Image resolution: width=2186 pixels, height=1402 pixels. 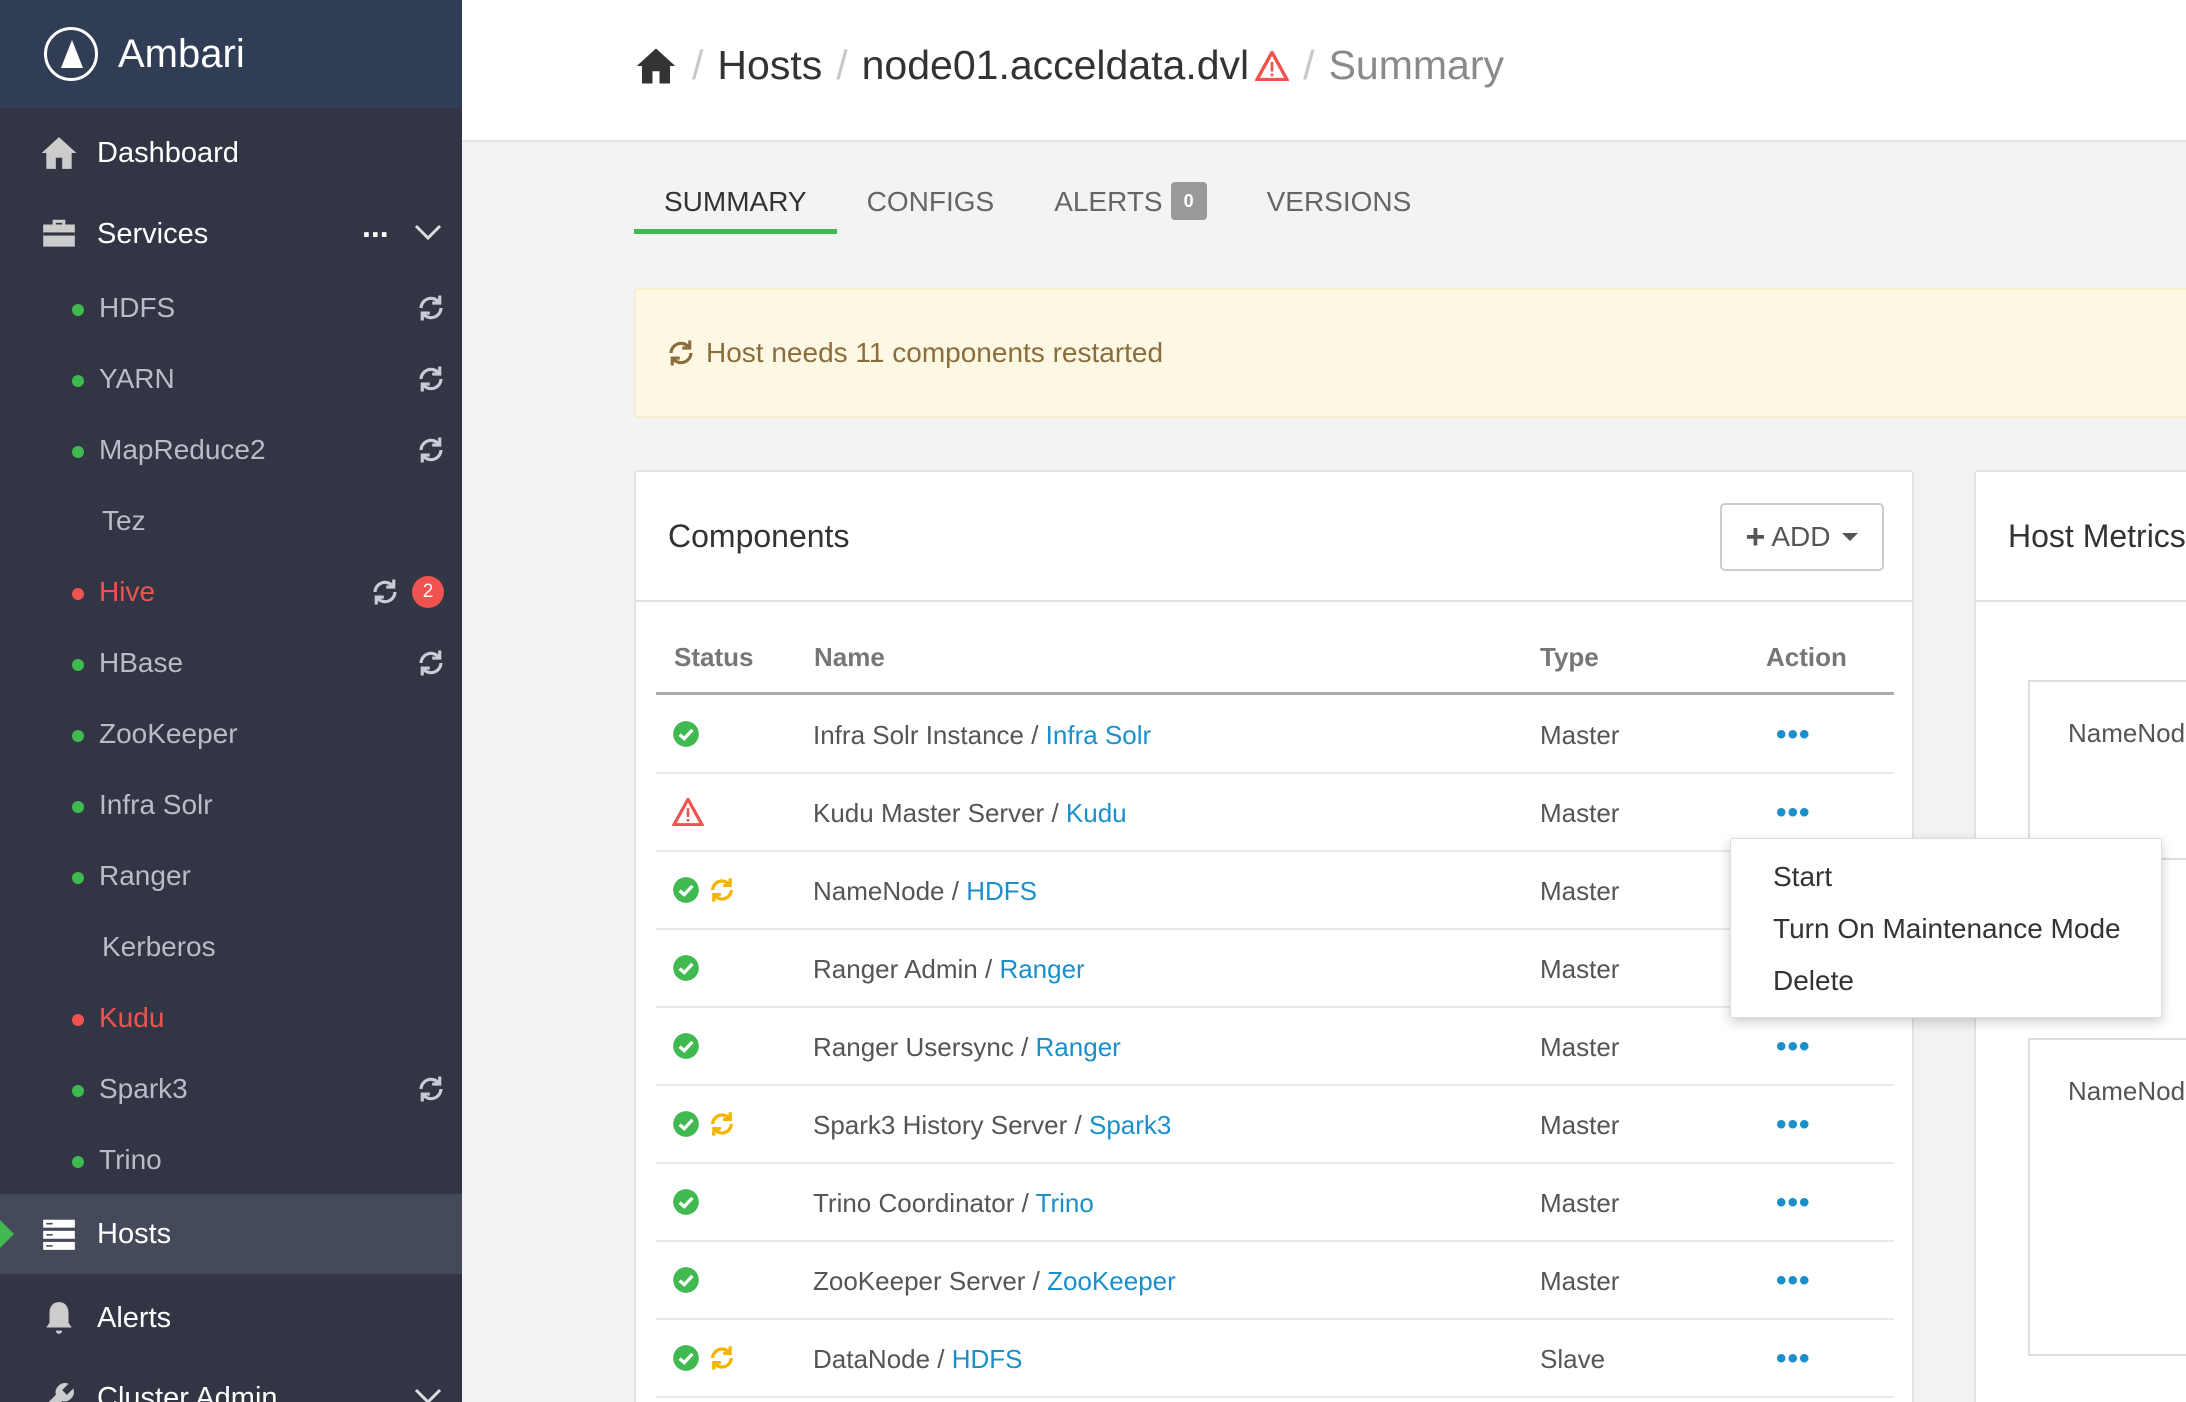 I want to click on sidebar-item-service: ZooKeeper, so click(x=231, y=734).